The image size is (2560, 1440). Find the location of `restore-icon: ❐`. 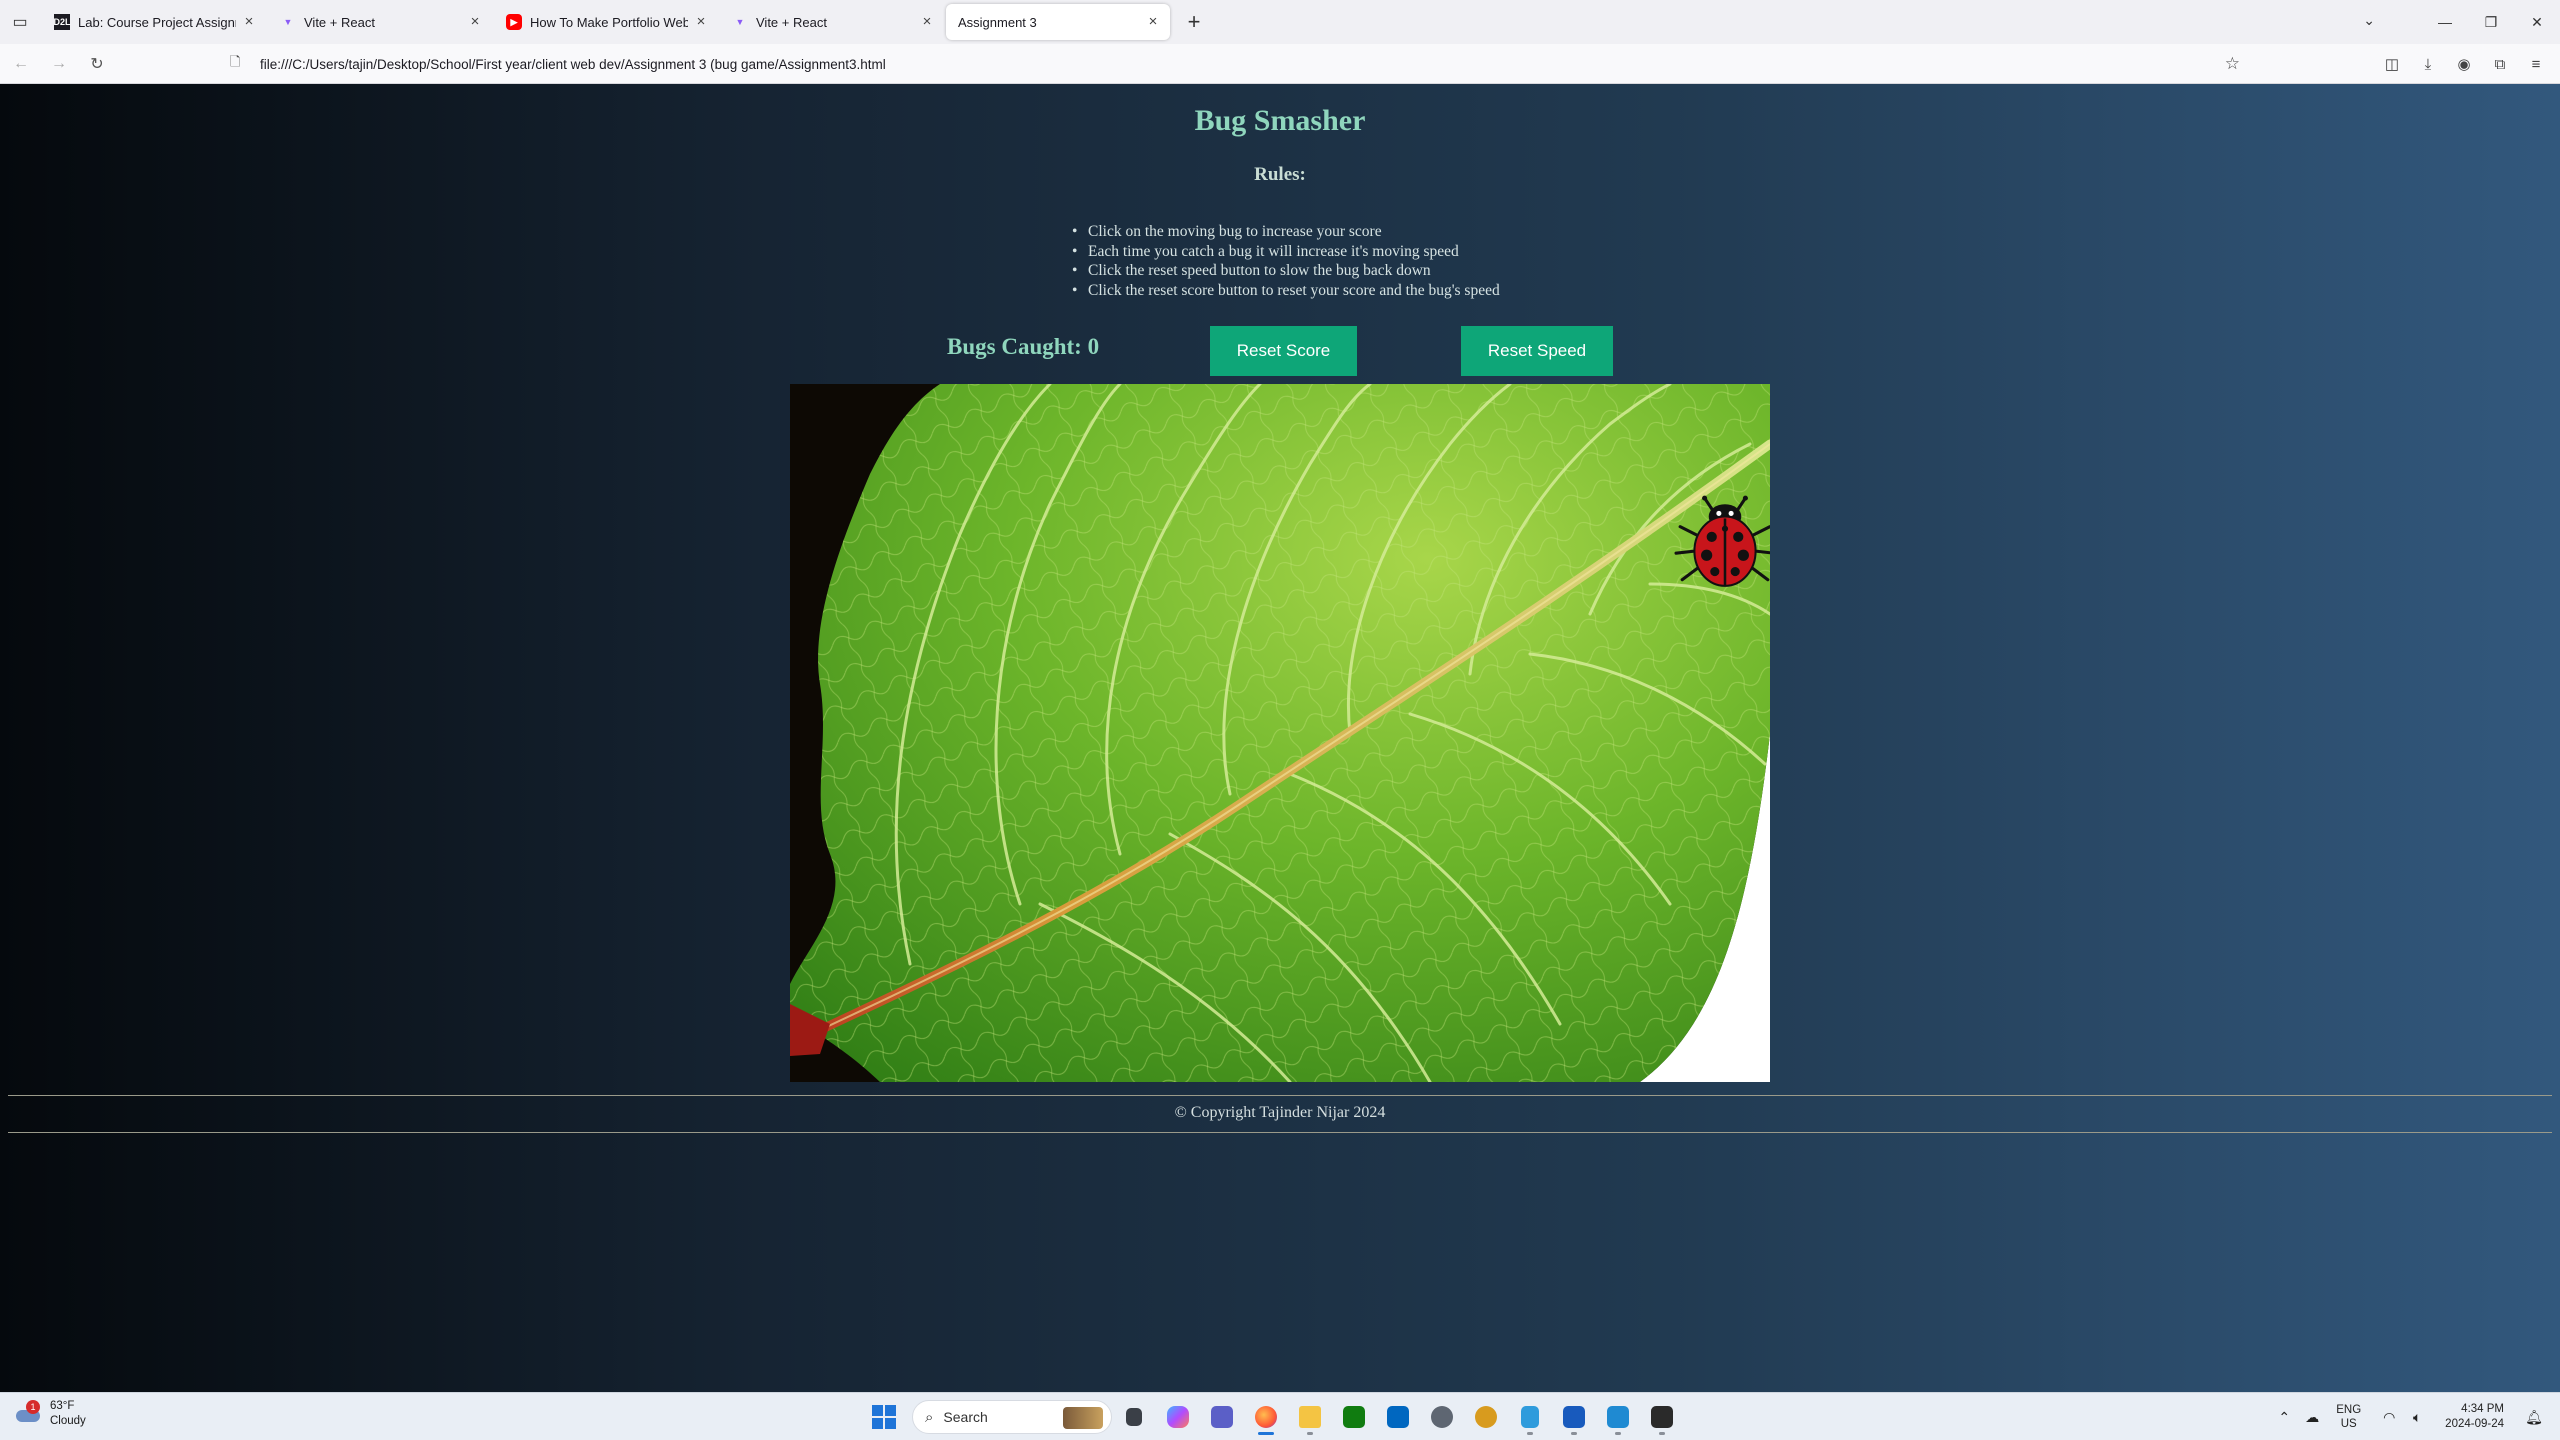

restore-icon: ❐ is located at coordinates (2491, 22).